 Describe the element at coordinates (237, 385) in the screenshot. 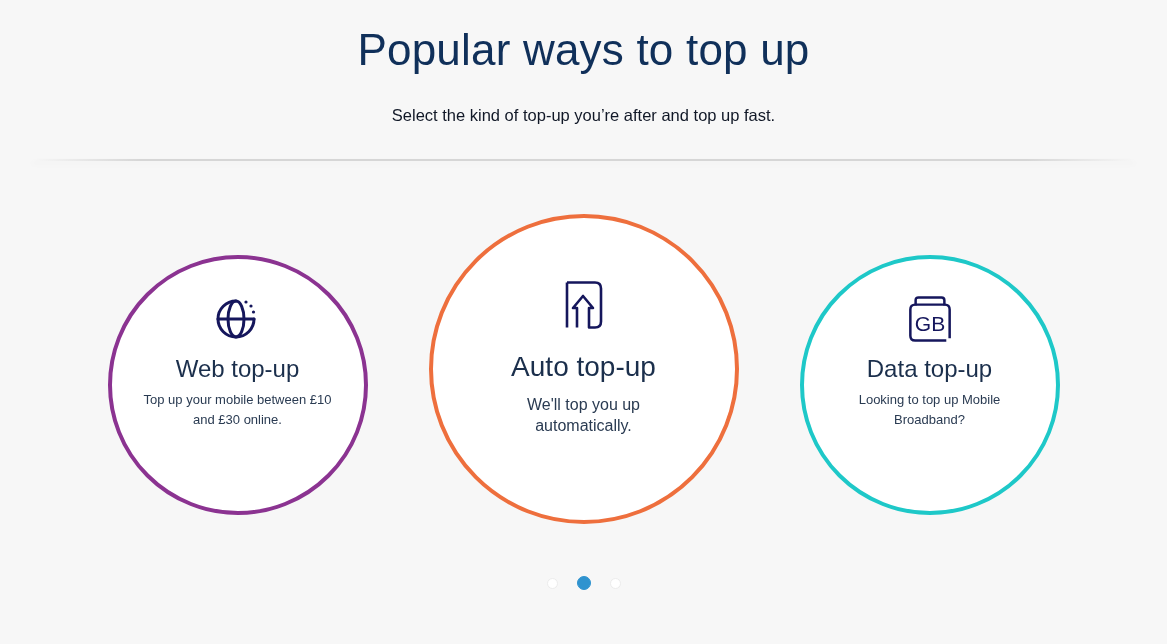

I see `topup-option-card: Web top-up Top up your mobile between £10 and £30 online.` at that location.